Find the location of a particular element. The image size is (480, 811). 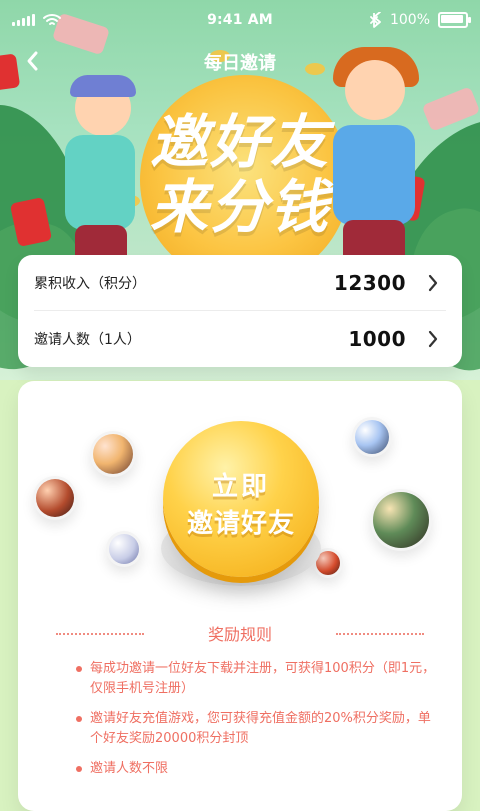

dotted-divider is located at coordinates (380, 634).